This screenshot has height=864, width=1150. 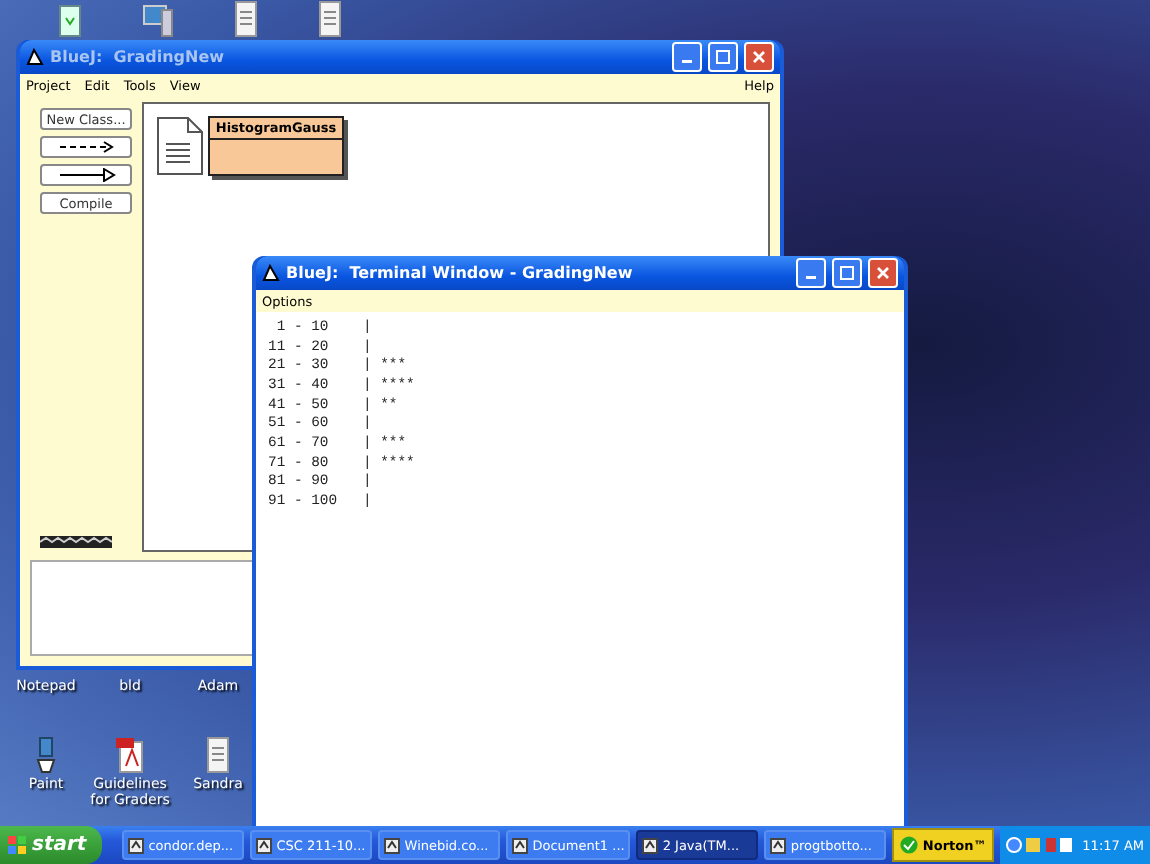 What do you see at coordinates (909, 845) in the screenshot?
I see `checkmark-icon` at bounding box center [909, 845].